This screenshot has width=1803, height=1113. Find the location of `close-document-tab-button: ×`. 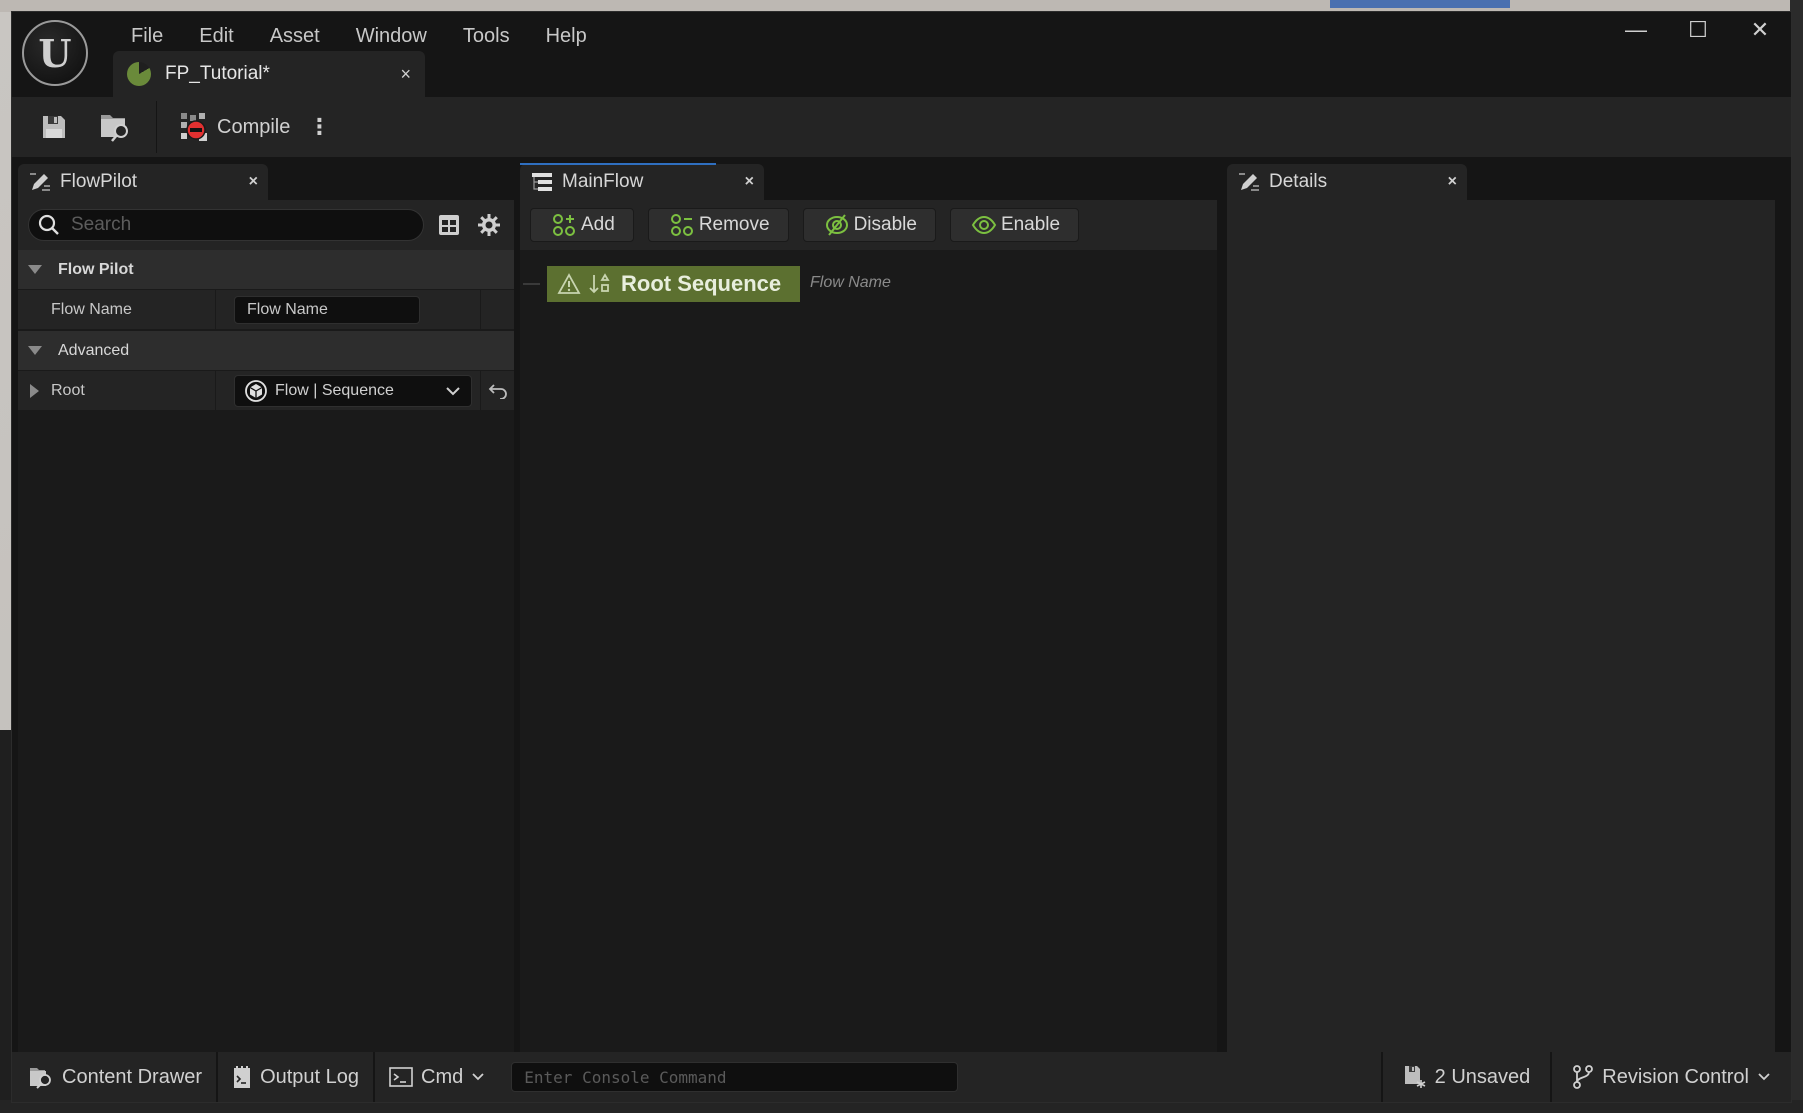

close-document-tab-button: × is located at coordinates (405, 74).